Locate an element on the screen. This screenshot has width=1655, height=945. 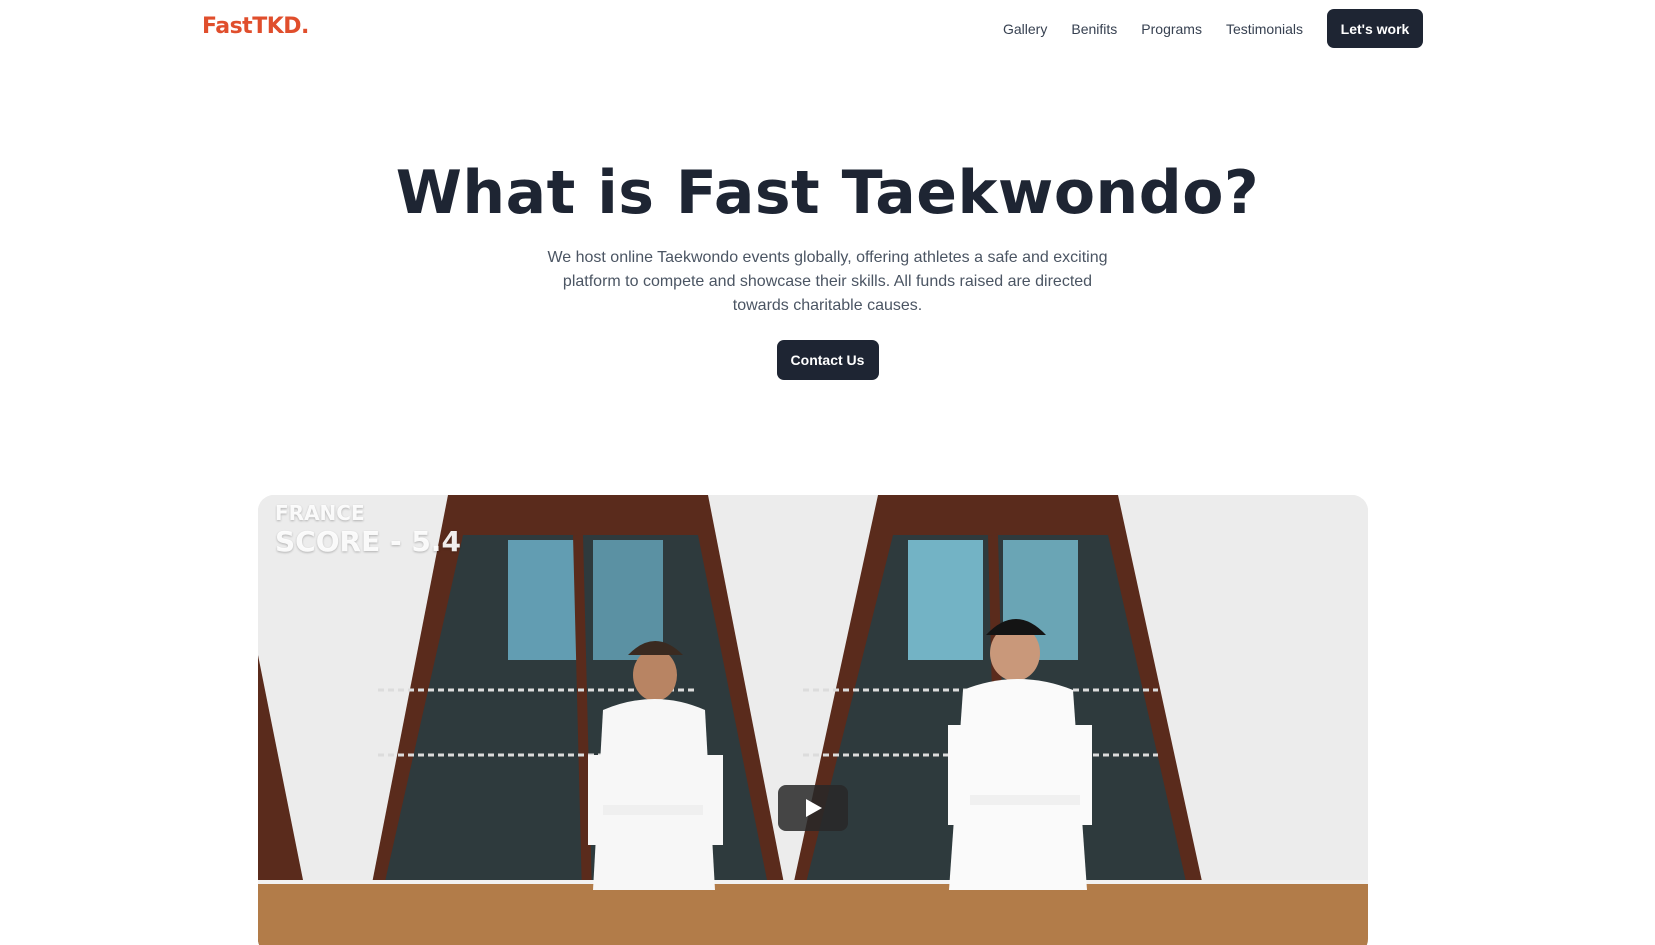
logo: FastTKD. is located at coordinates (255, 26).